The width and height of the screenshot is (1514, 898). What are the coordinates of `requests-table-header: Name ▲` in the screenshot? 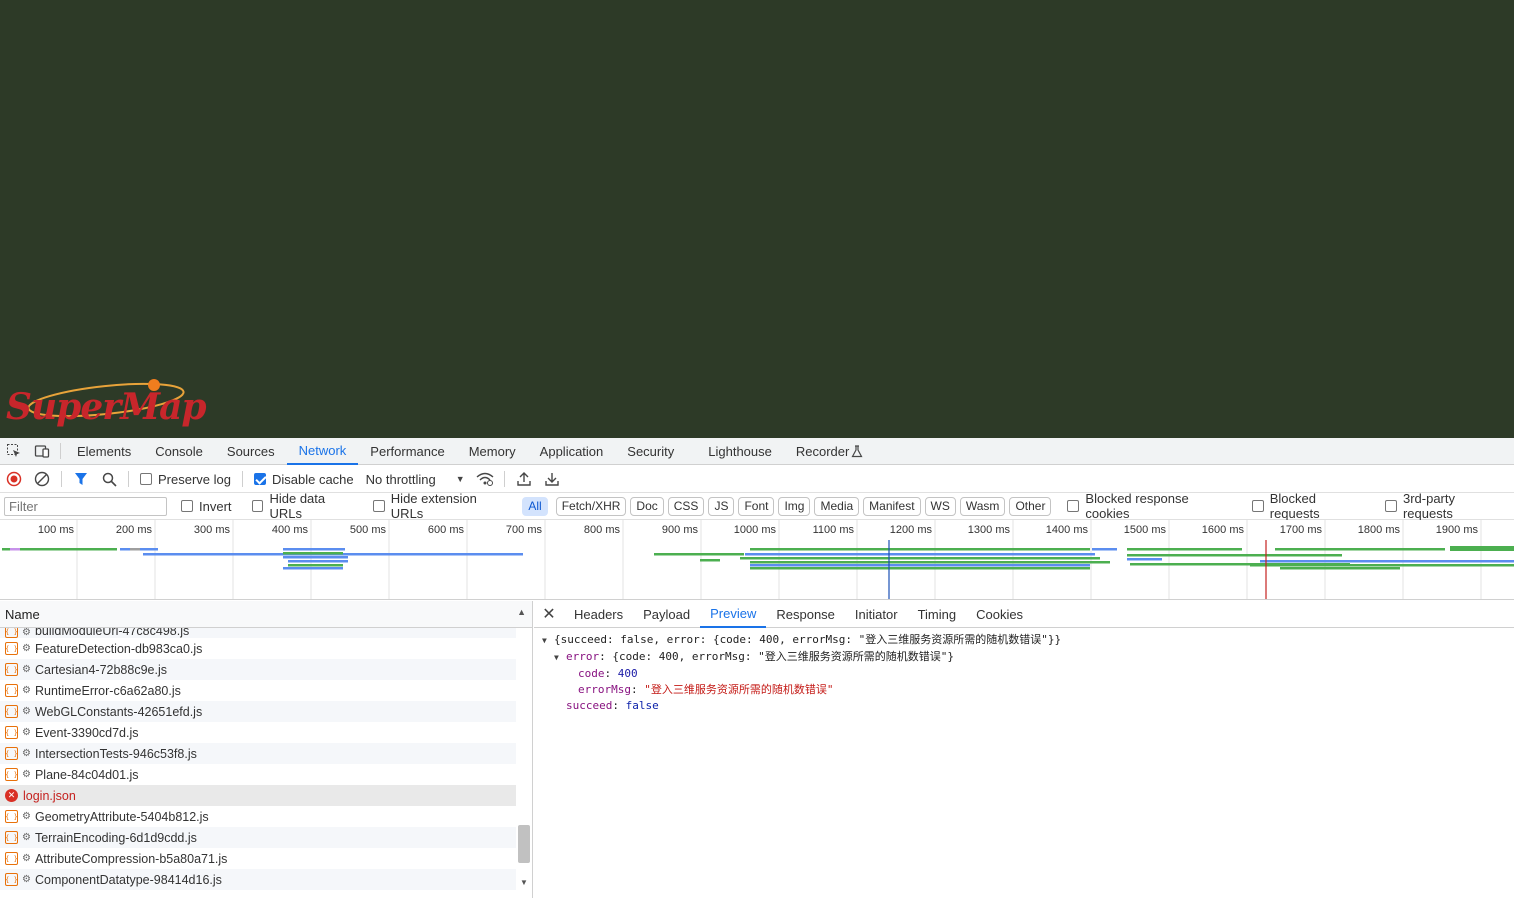 It's located at (266, 614).